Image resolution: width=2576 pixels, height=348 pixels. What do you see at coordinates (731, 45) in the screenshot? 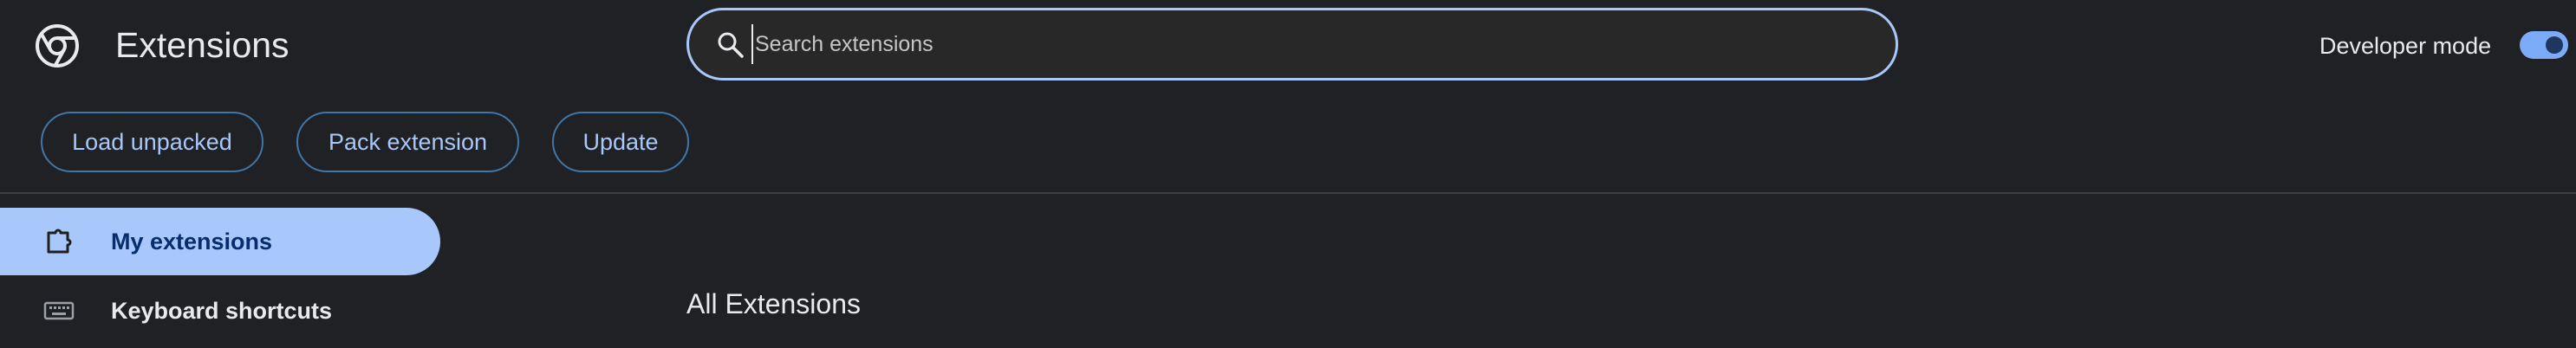
I see `search-icon` at bounding box center [731, 45].